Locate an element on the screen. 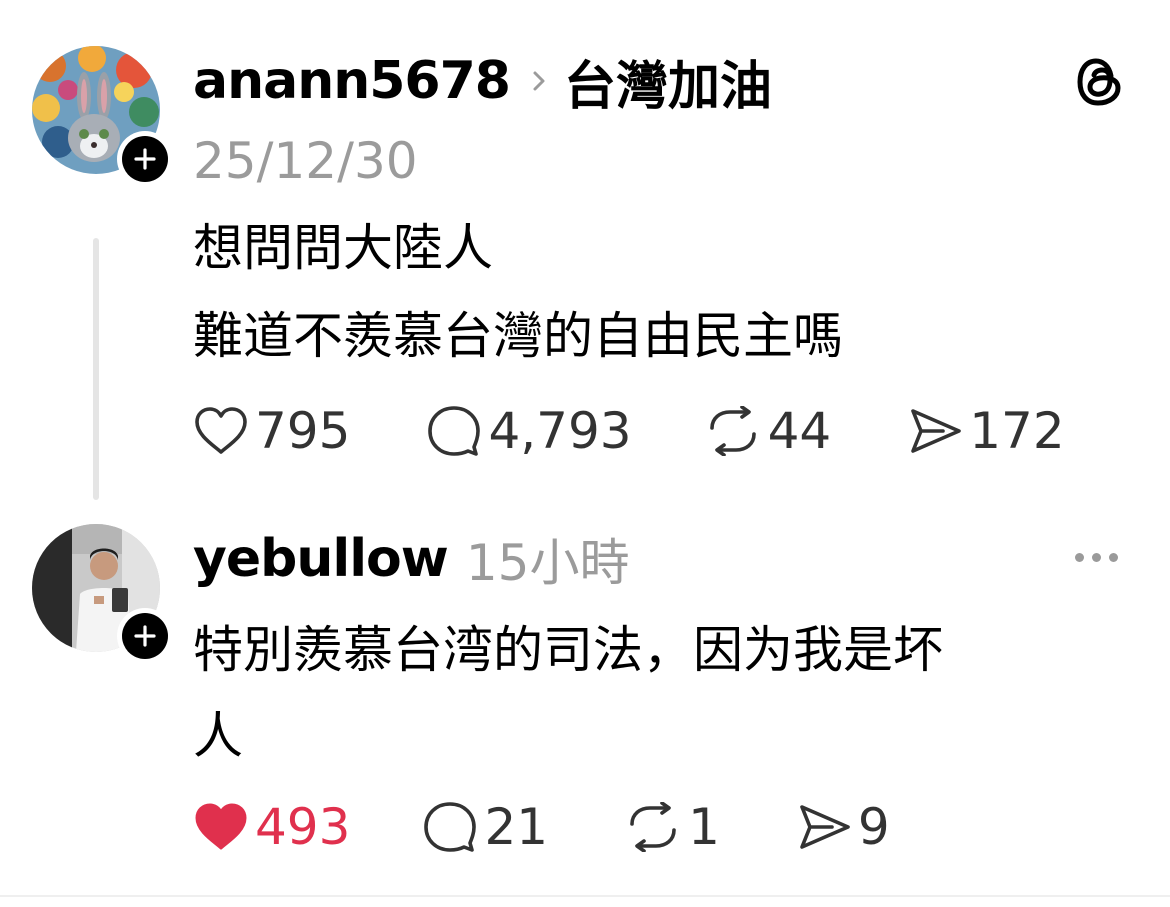  reply-count: 21 is located at coordinates (516, 827).